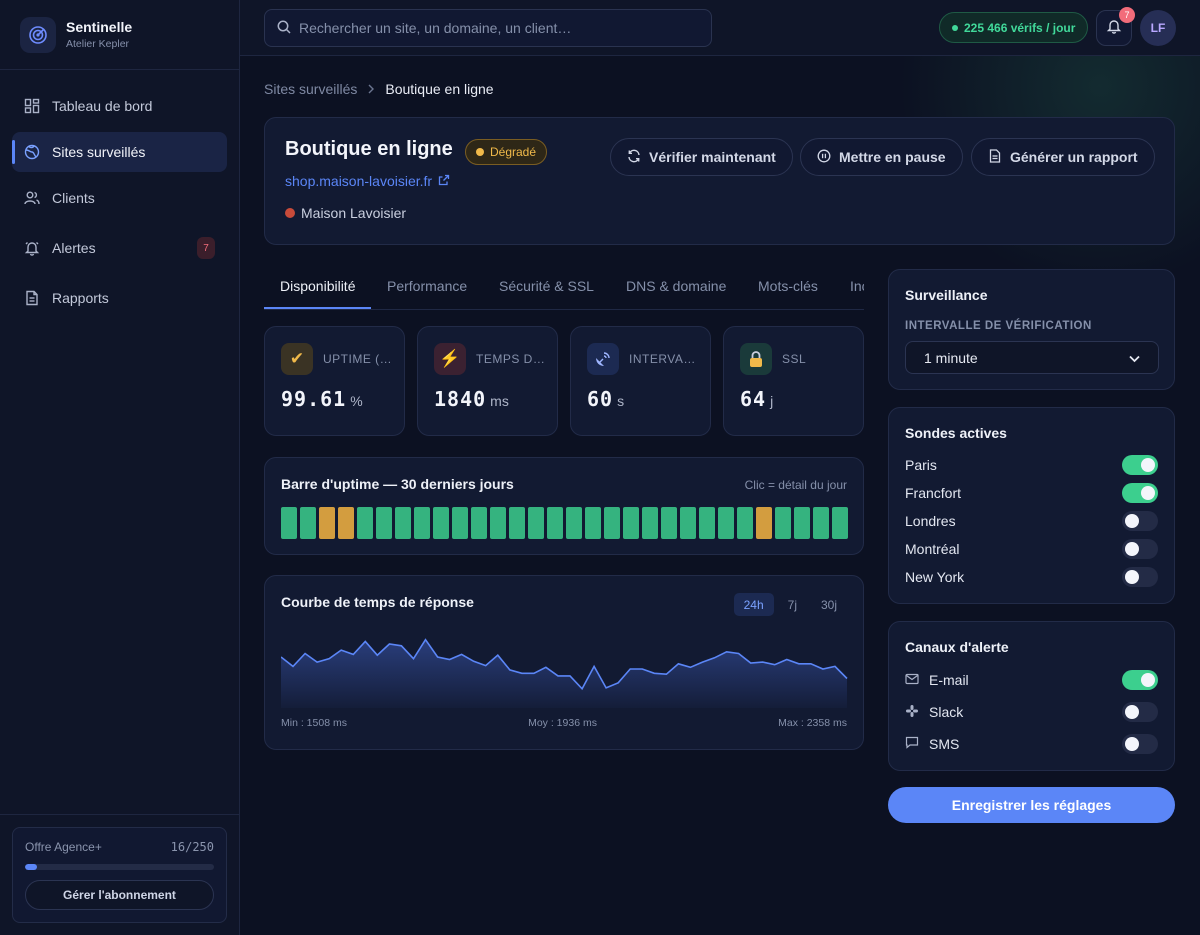 The height and width of the screenshot is (935, 1200). What do you see at coordinates (1140, 744) in the screenshot?
I see `alert-toggle-sms` at bounding box center [1140, 744].